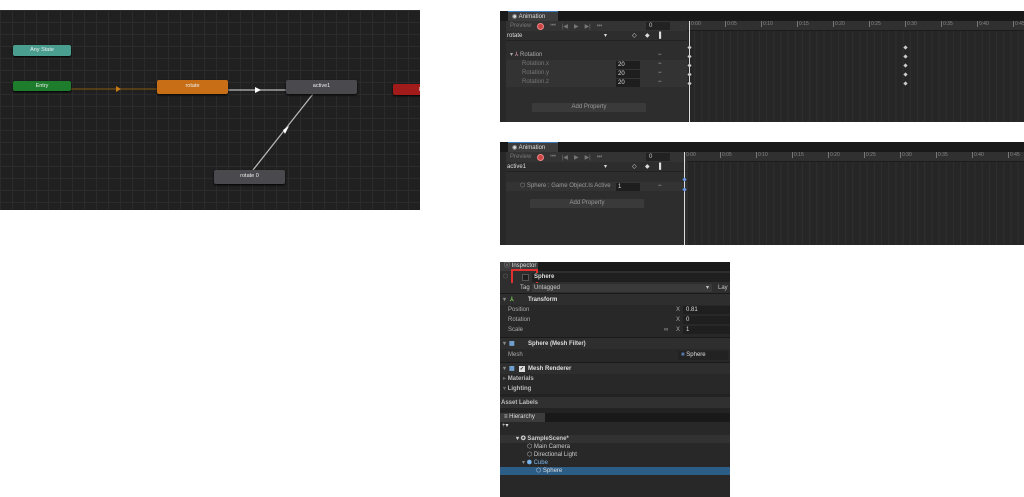 The height and width of the screenshot is (497, 1024). I want to click on property-row: Rotation.y 20 −, so click(596, 73).